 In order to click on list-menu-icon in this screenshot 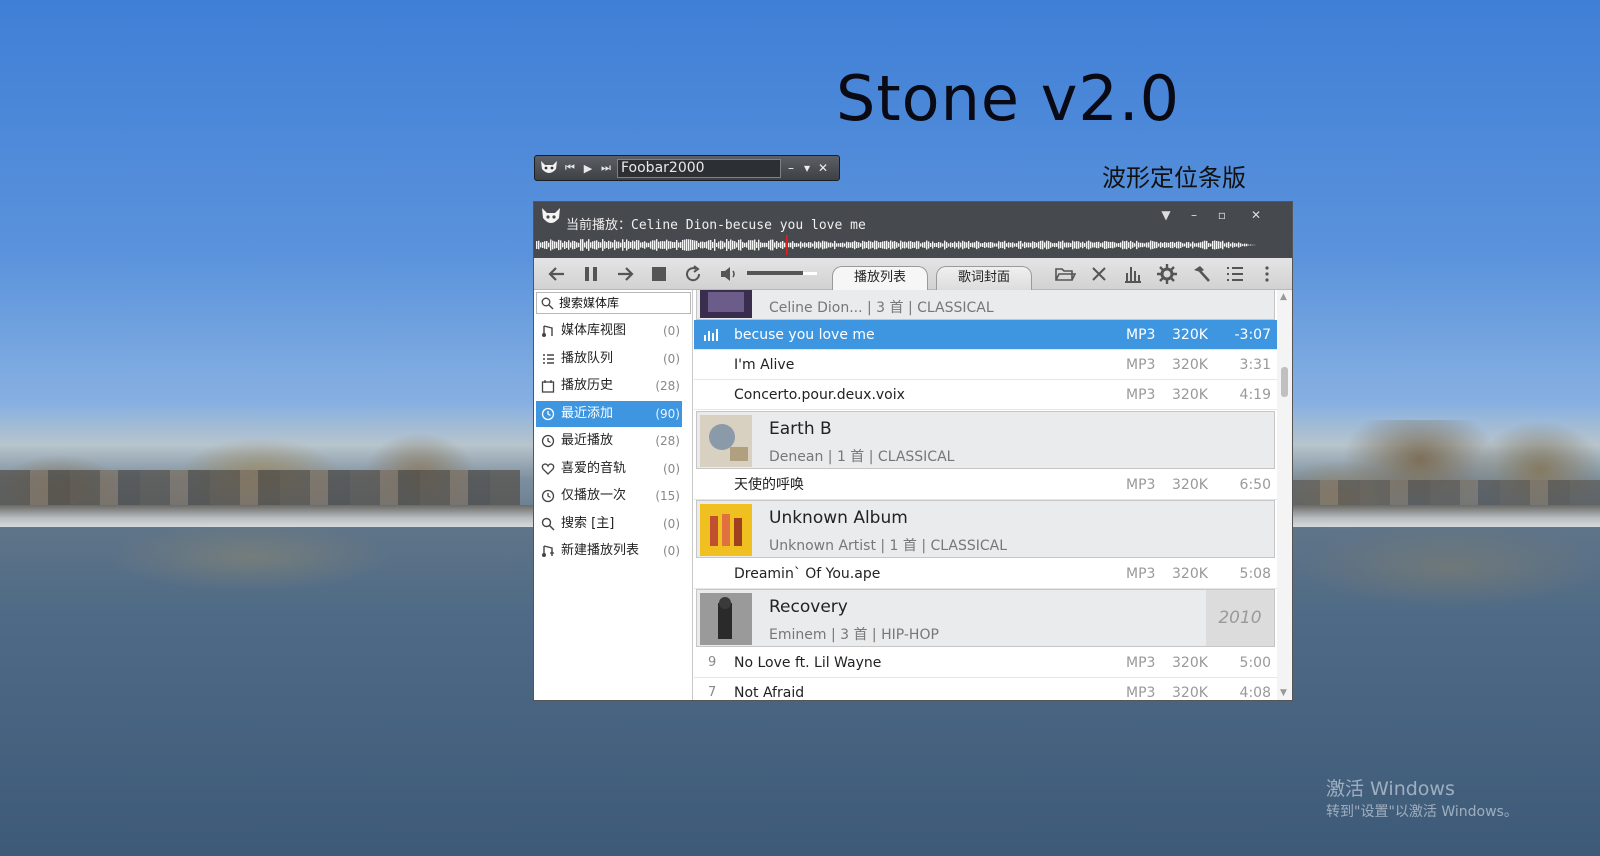, I will do `click(1235, 274)`.